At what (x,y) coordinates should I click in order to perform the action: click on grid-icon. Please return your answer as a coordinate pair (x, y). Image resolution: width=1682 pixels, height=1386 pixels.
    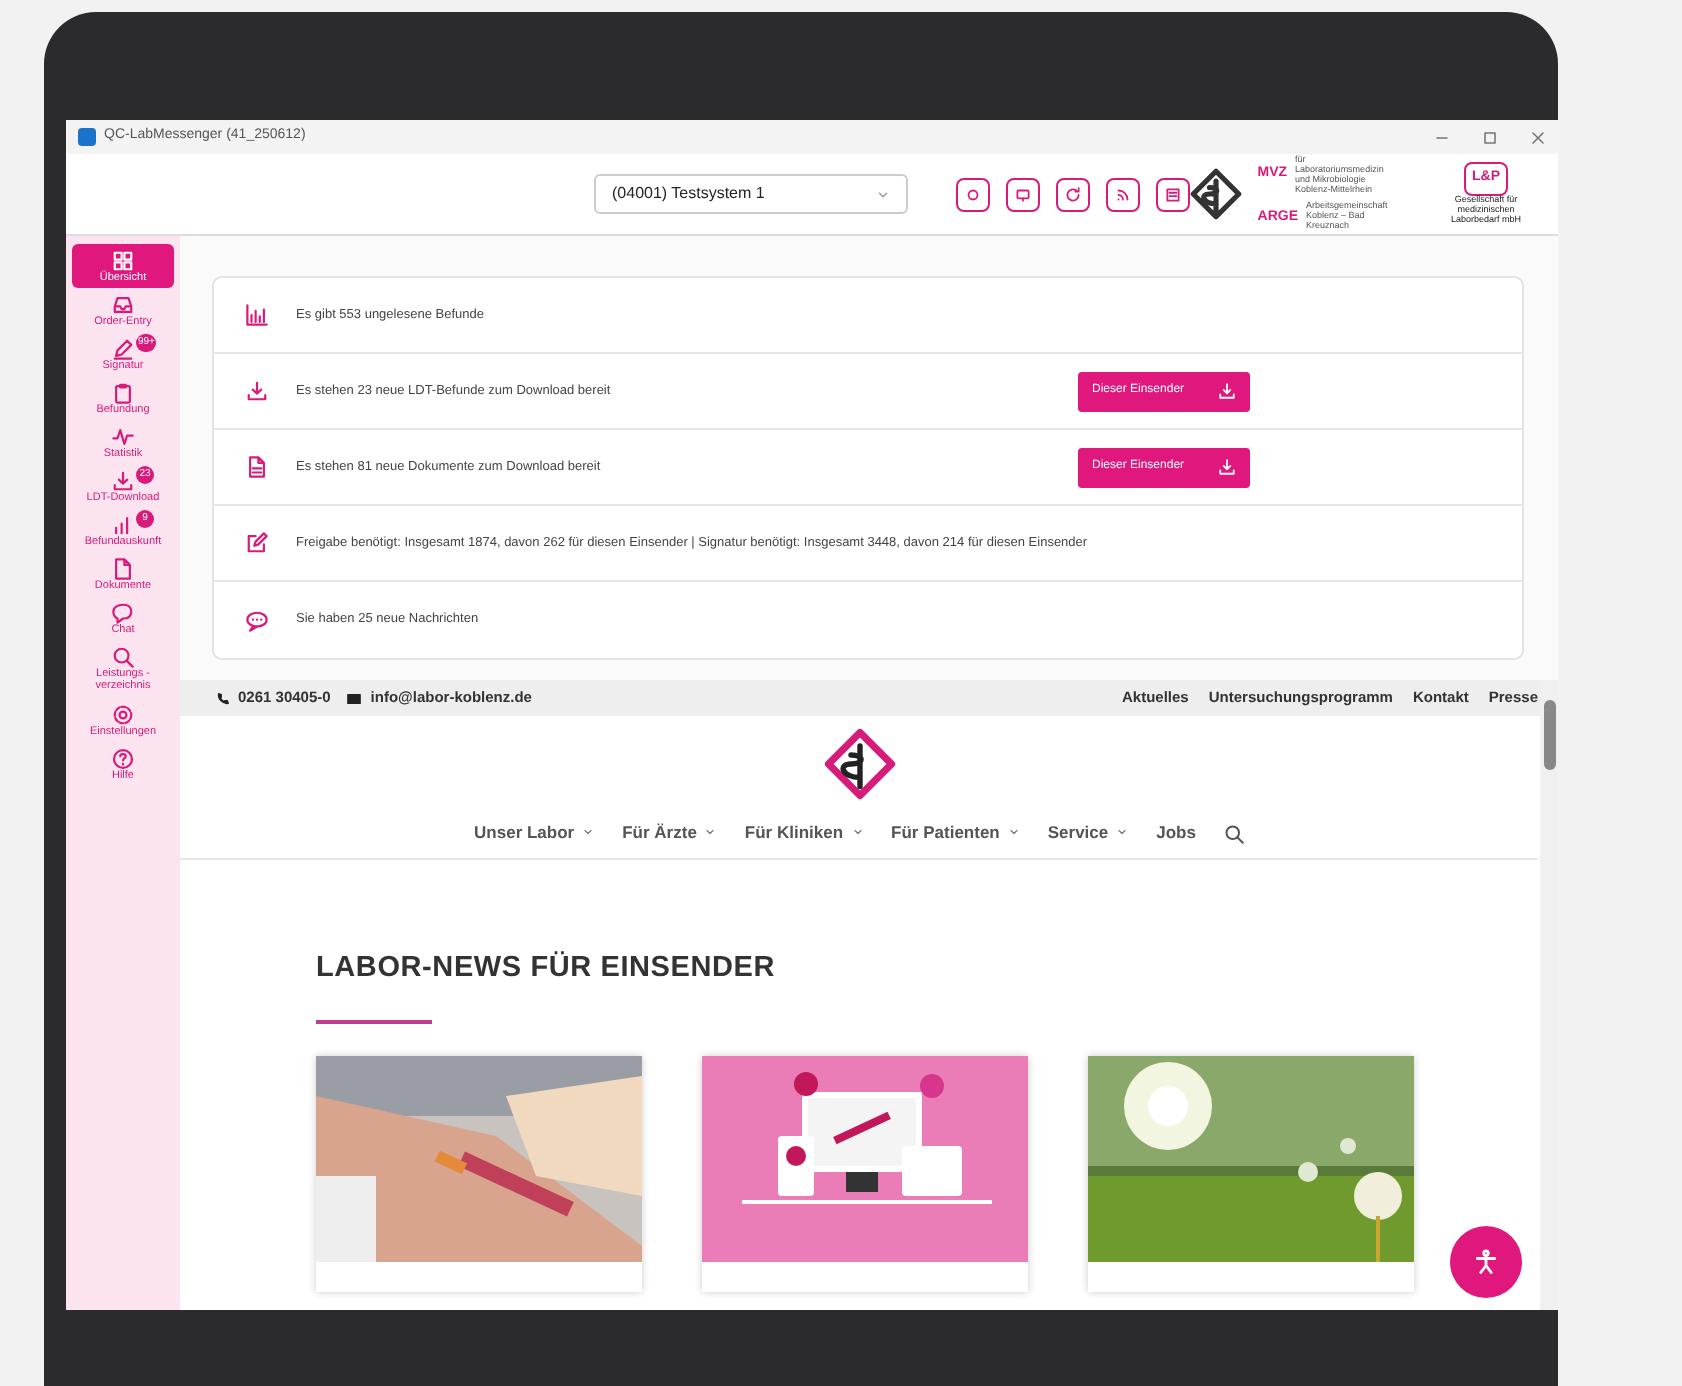
    Looking at the image, I should click on (123, 261).